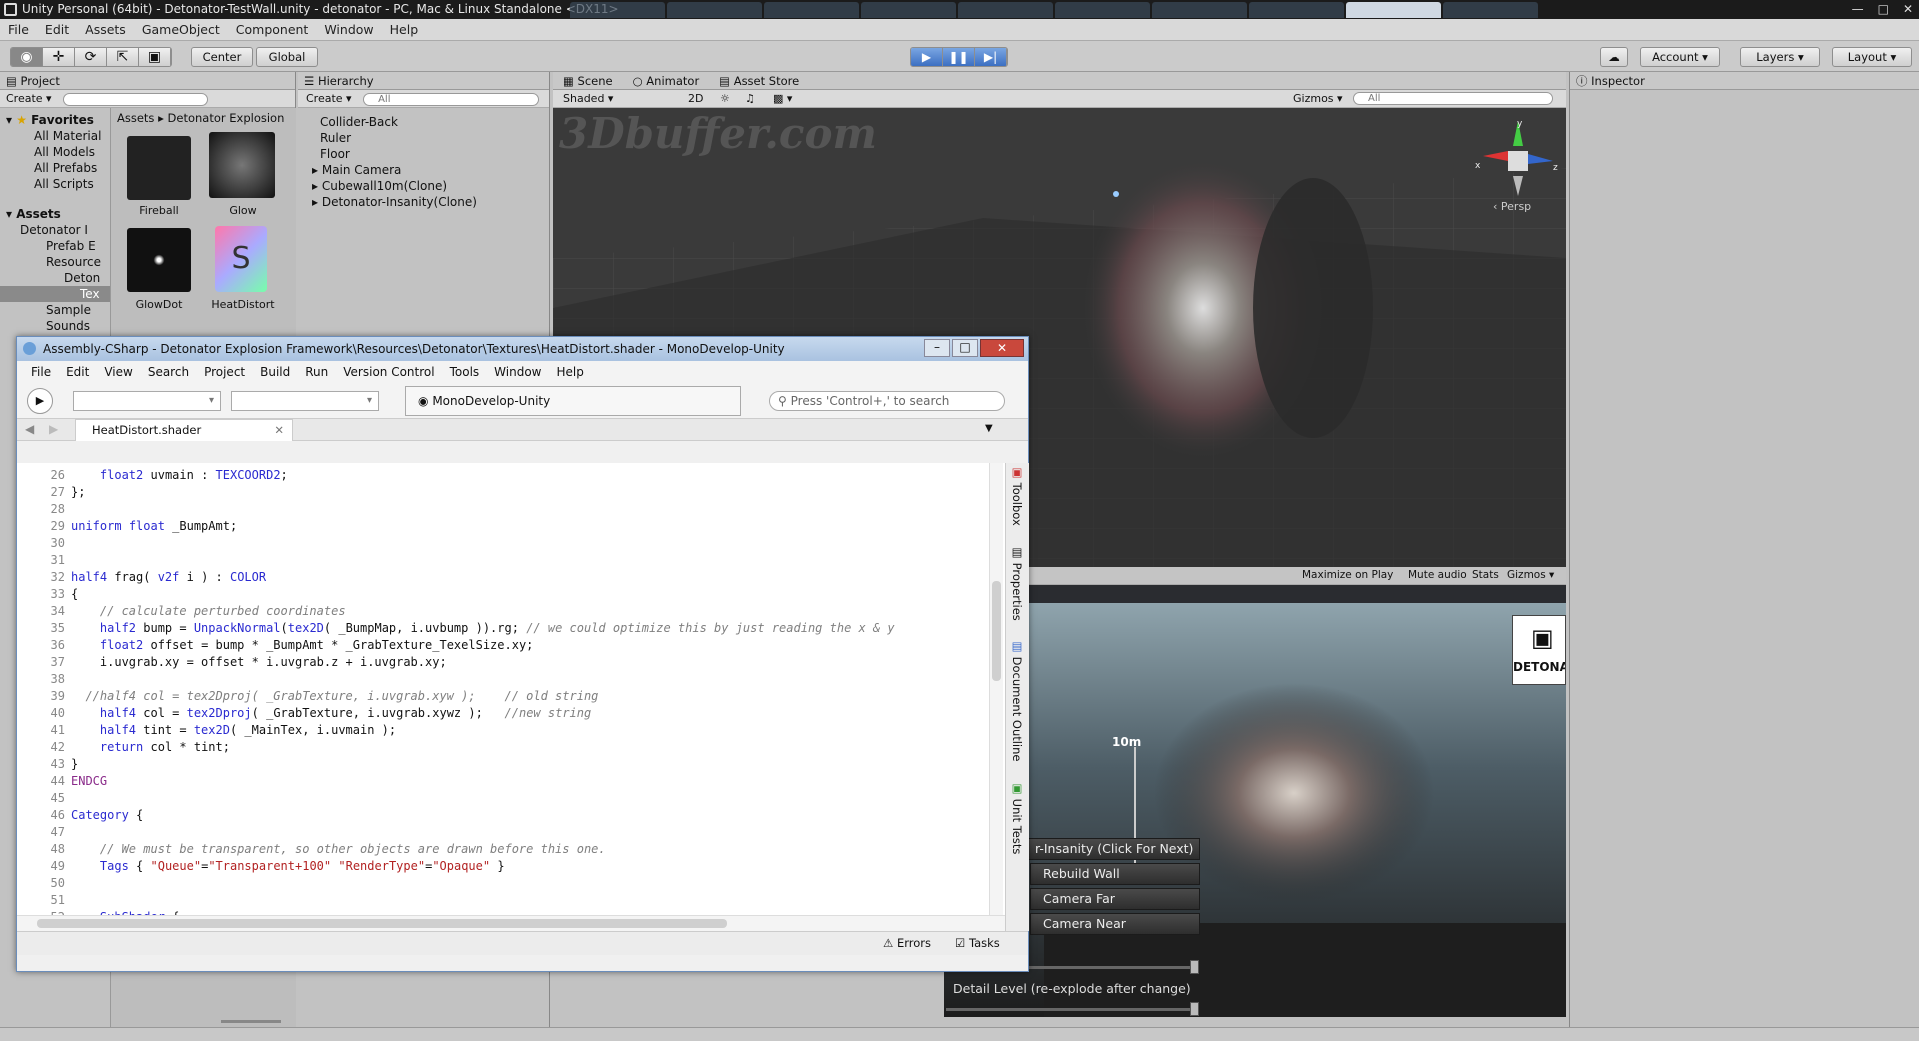  What do you see at coordinates (937, 348) in the screenshot?
I see `minimize-icon: –` at bounding box center [937, 348].